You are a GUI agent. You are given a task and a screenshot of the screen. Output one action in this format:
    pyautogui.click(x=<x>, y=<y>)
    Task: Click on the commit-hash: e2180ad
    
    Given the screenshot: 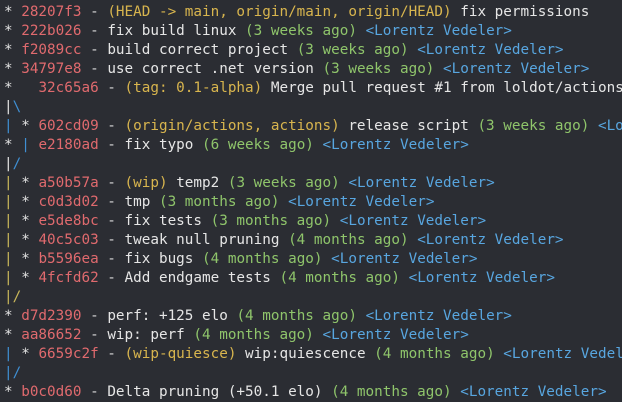 What is the action you would take?
    pyautogui.click(x=68, y=145)
    